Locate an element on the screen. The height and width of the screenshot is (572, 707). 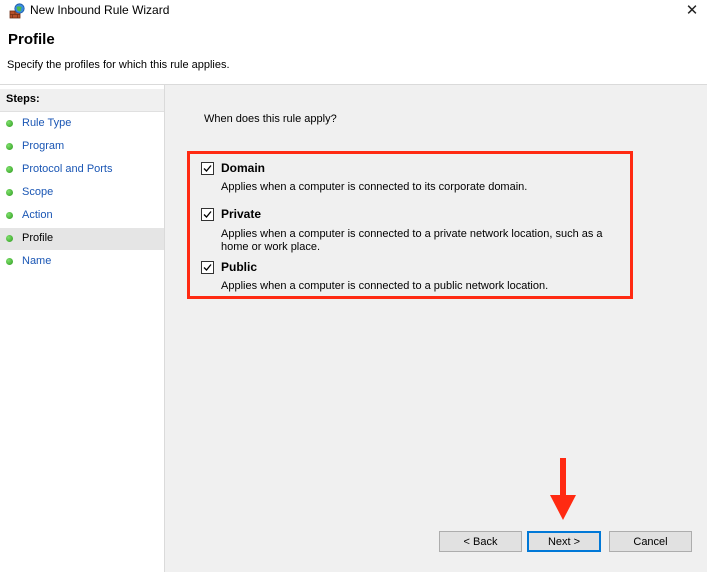
title-bar: New Inbound Rule Wizard ✕ is located at coordinates (353, 11).